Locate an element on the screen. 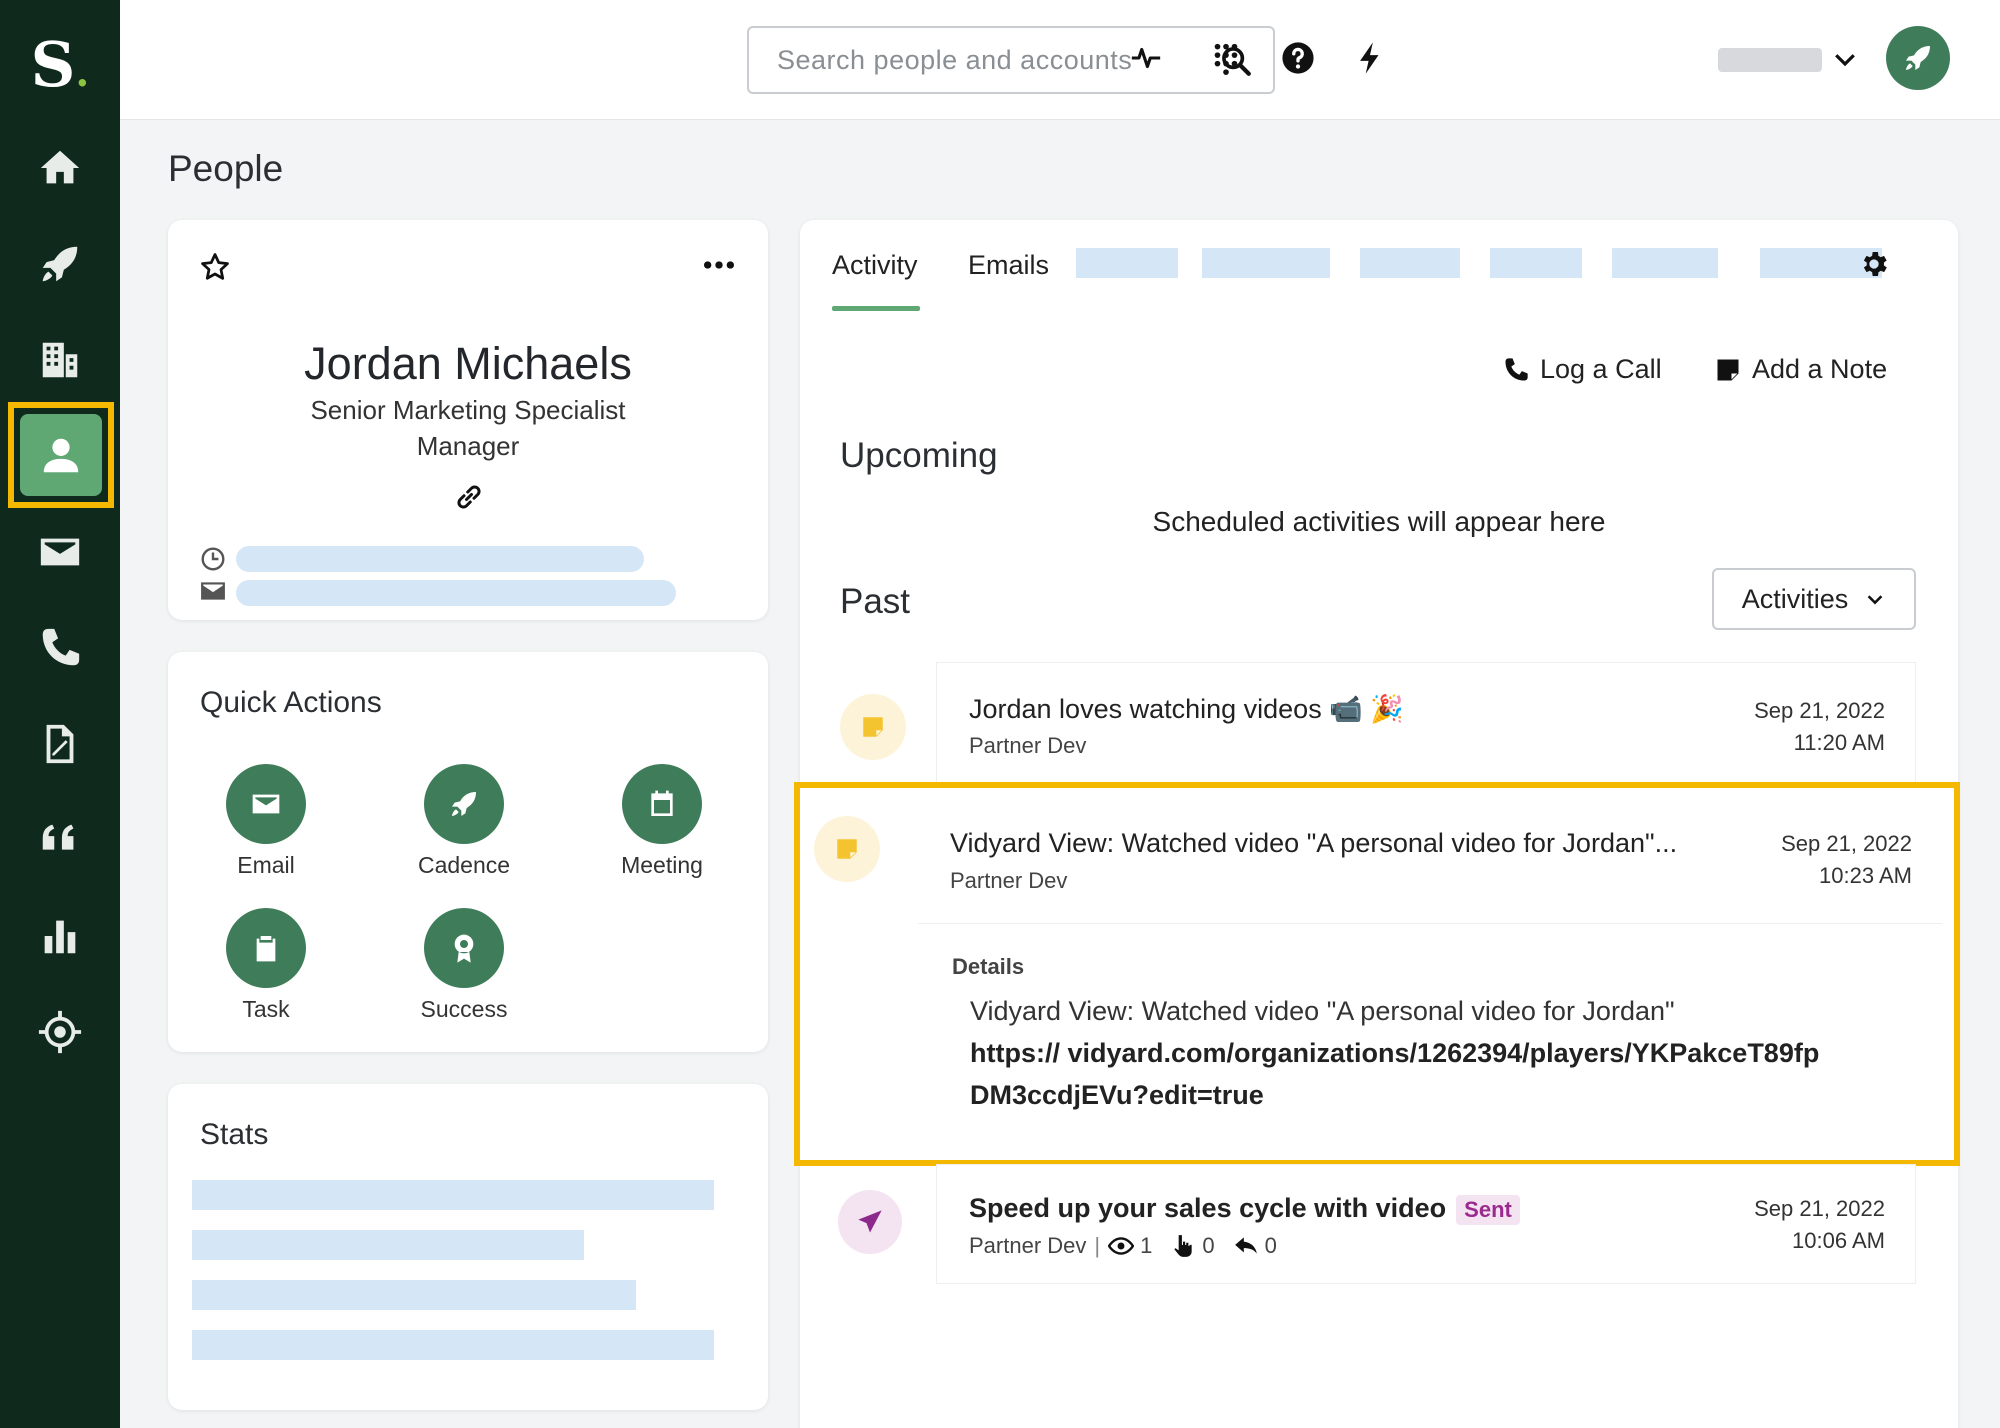 The height and width of the screenshot is (1428, 2000). past-heading: Past is located at coordinates (875, 601).